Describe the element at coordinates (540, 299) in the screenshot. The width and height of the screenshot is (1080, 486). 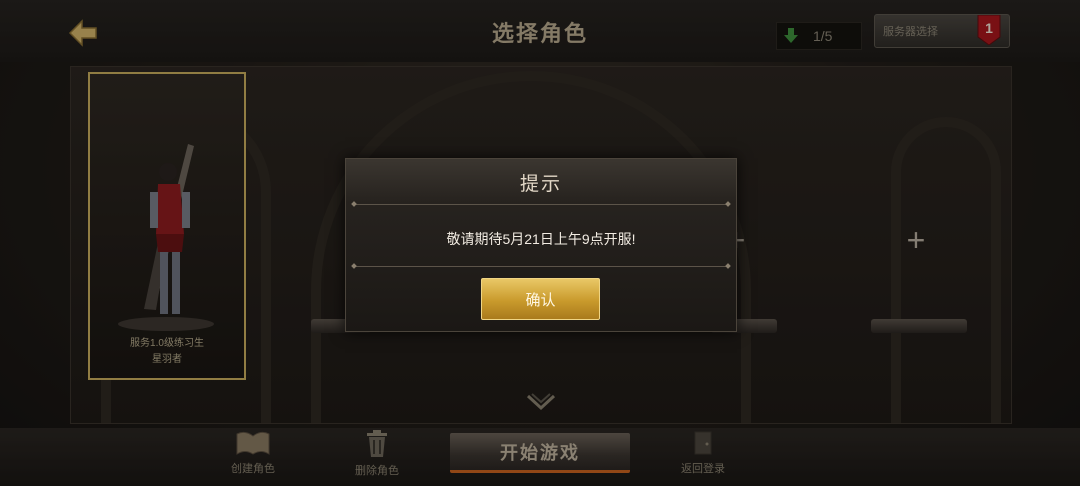
I see `confirm-button: 确认` at that location.